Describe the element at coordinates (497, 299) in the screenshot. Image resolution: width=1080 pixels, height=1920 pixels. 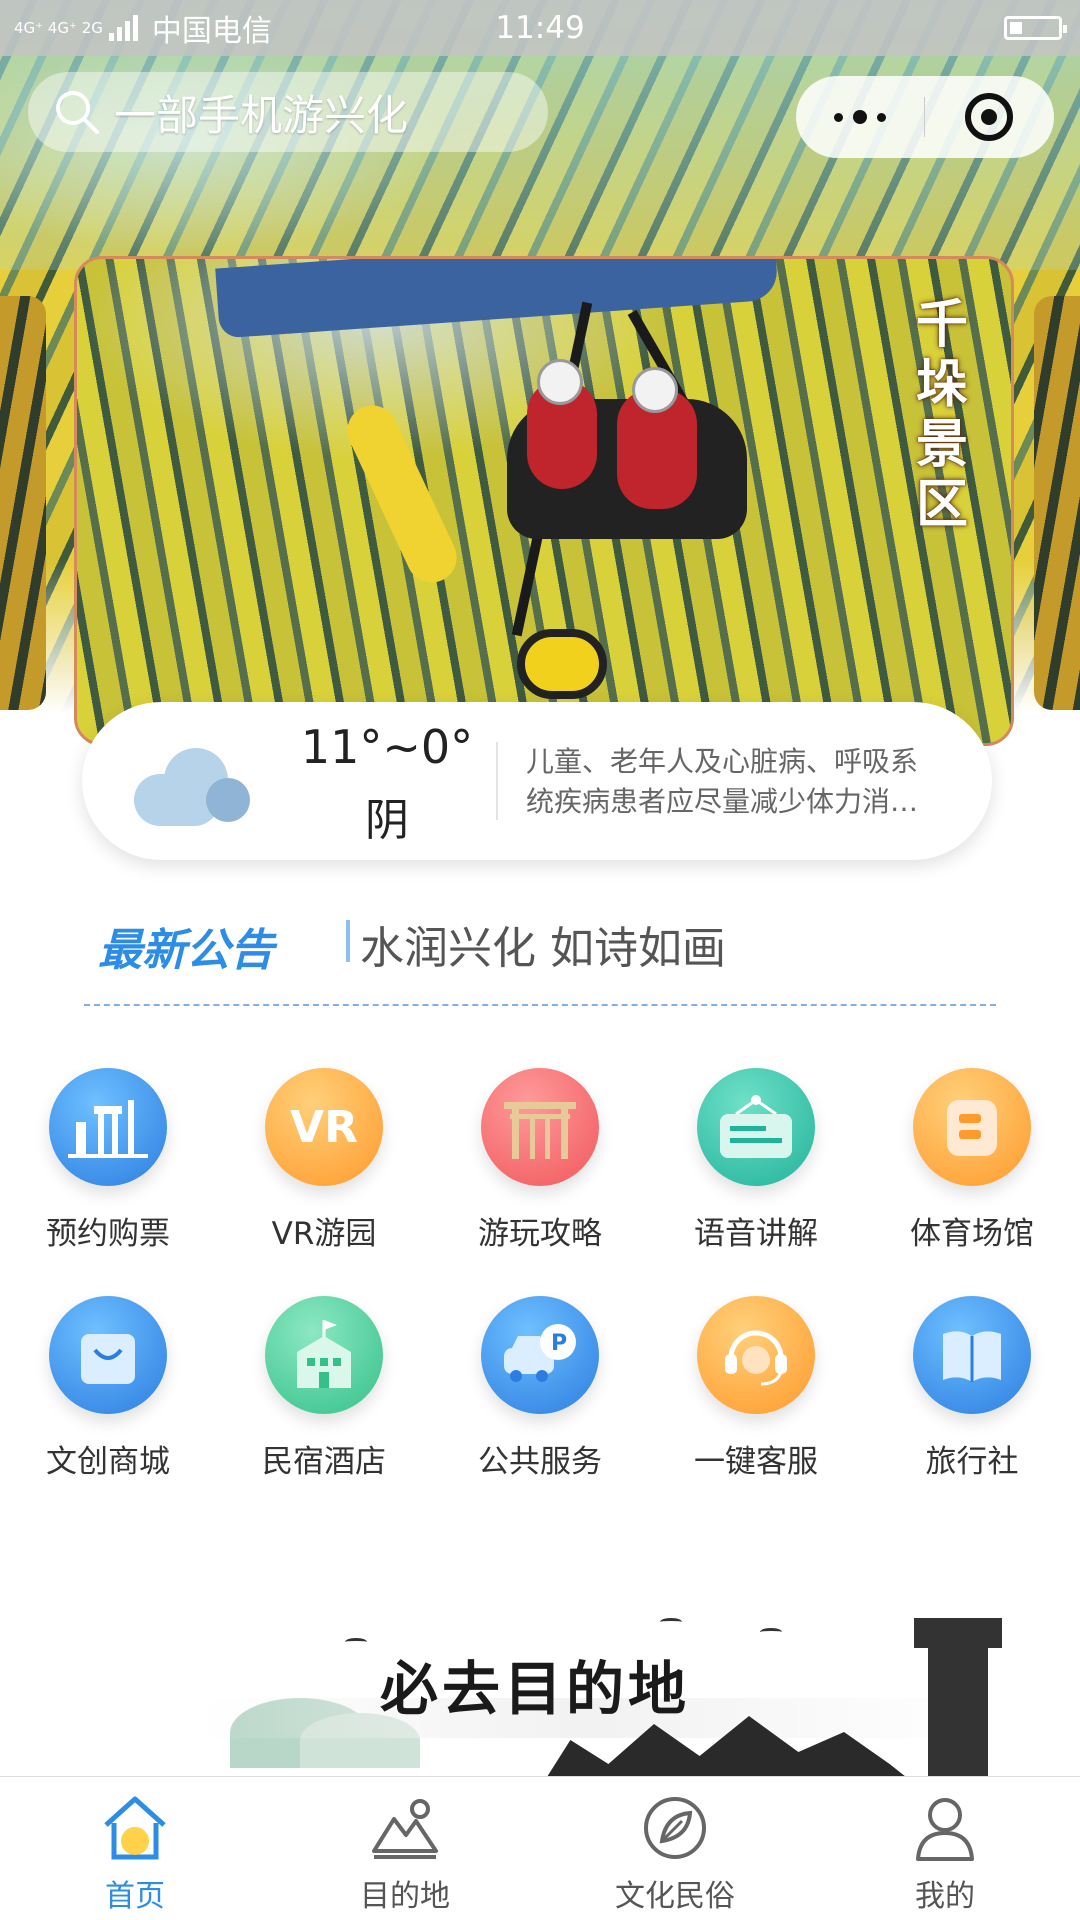
I see `glider-wing-image` at that location.